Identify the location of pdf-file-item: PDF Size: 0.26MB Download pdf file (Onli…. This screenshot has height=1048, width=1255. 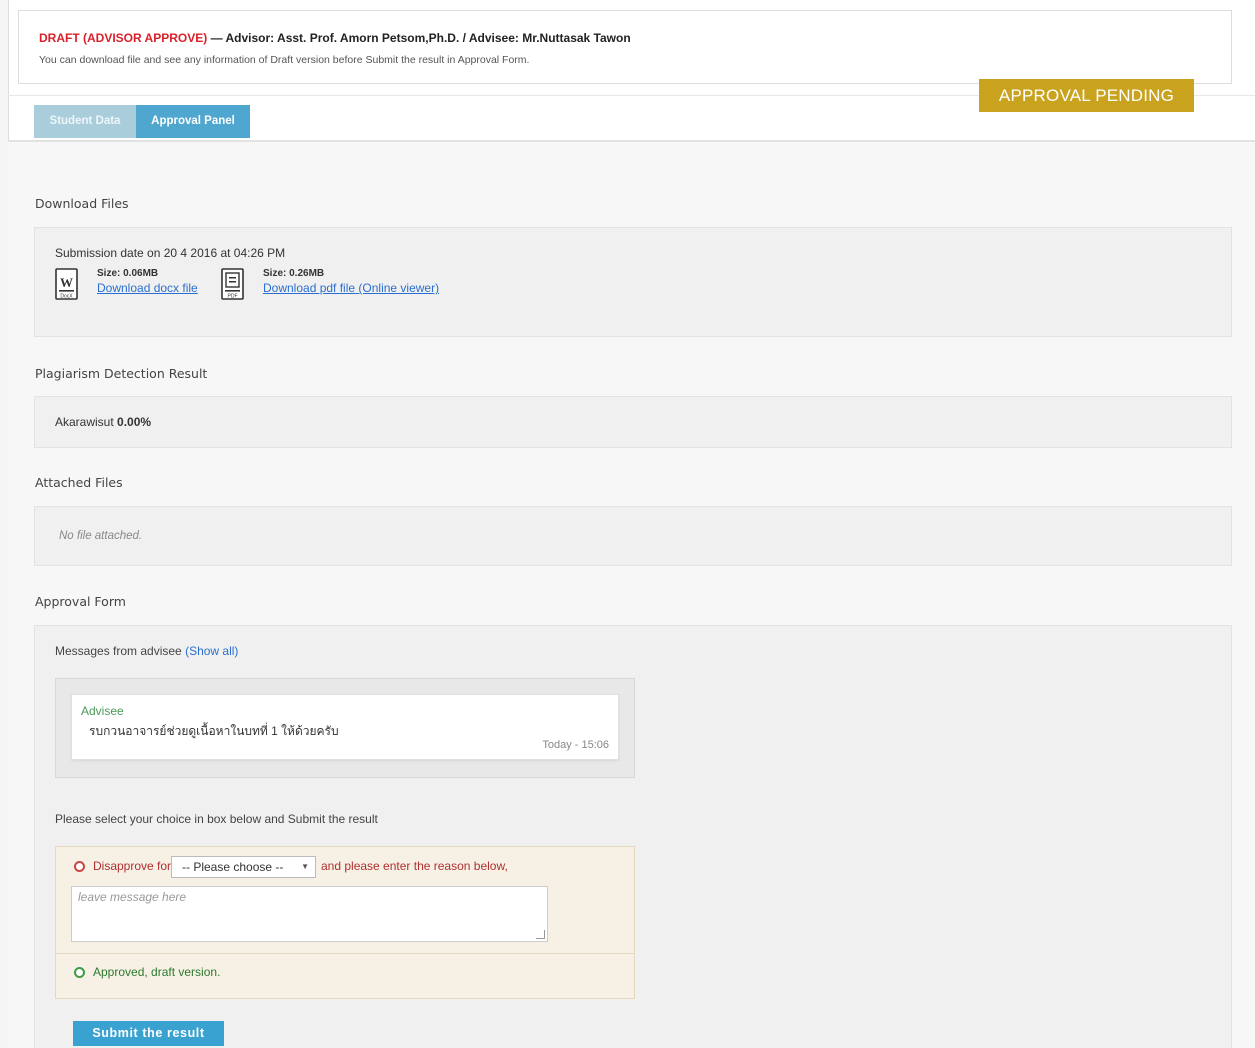
(371, 284).